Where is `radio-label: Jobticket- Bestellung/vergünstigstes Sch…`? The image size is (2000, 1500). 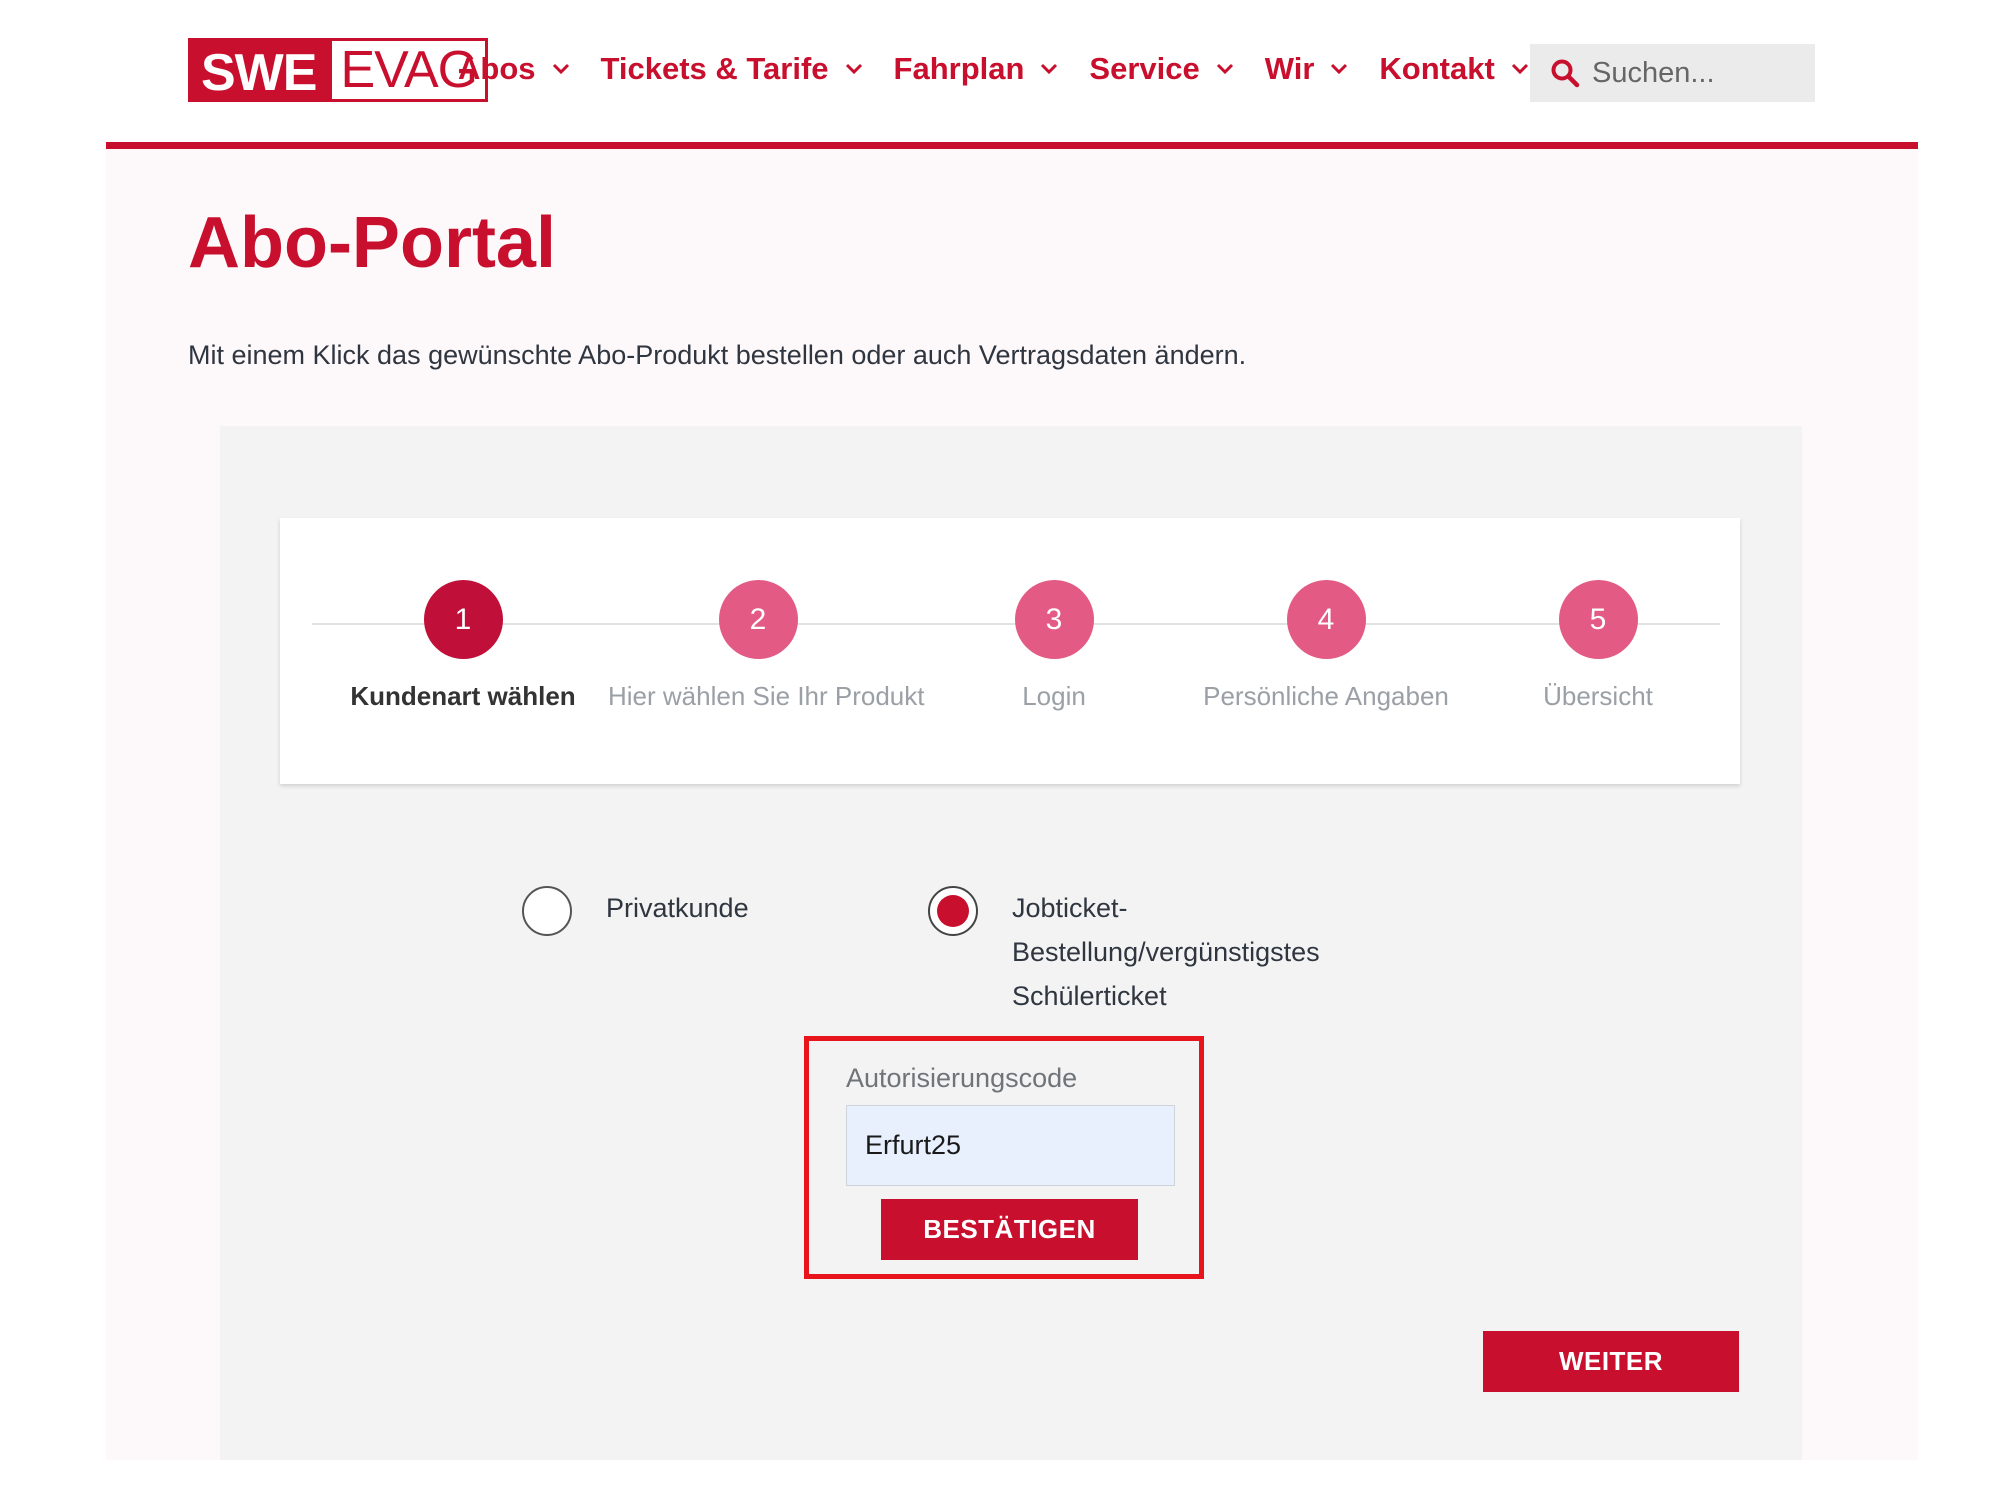
radio-label: Jobticket- Bestellung/vergünstigstes Sch… is located at coordinates (1166, 952).